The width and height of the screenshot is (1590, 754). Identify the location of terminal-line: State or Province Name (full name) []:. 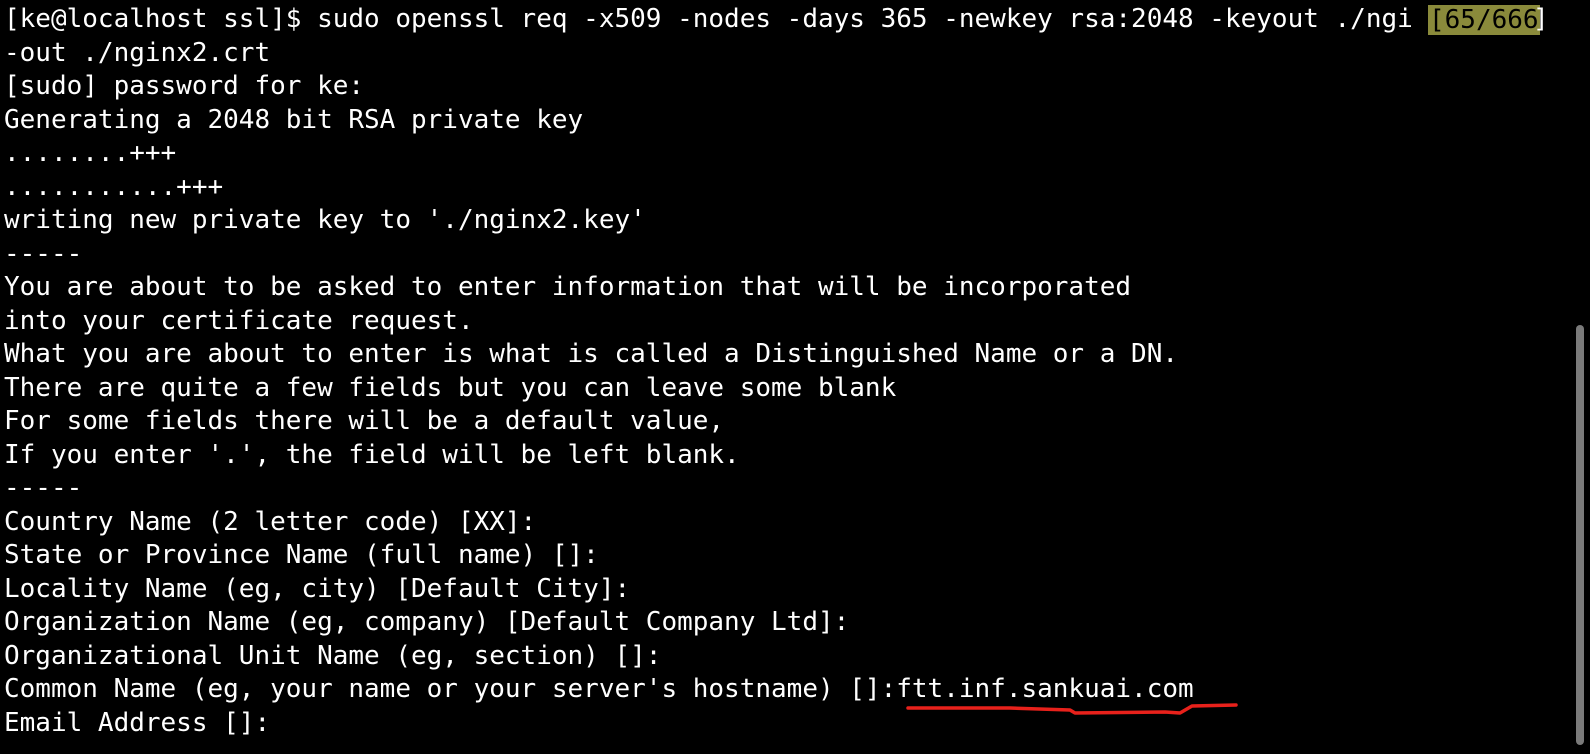
(301, 555).